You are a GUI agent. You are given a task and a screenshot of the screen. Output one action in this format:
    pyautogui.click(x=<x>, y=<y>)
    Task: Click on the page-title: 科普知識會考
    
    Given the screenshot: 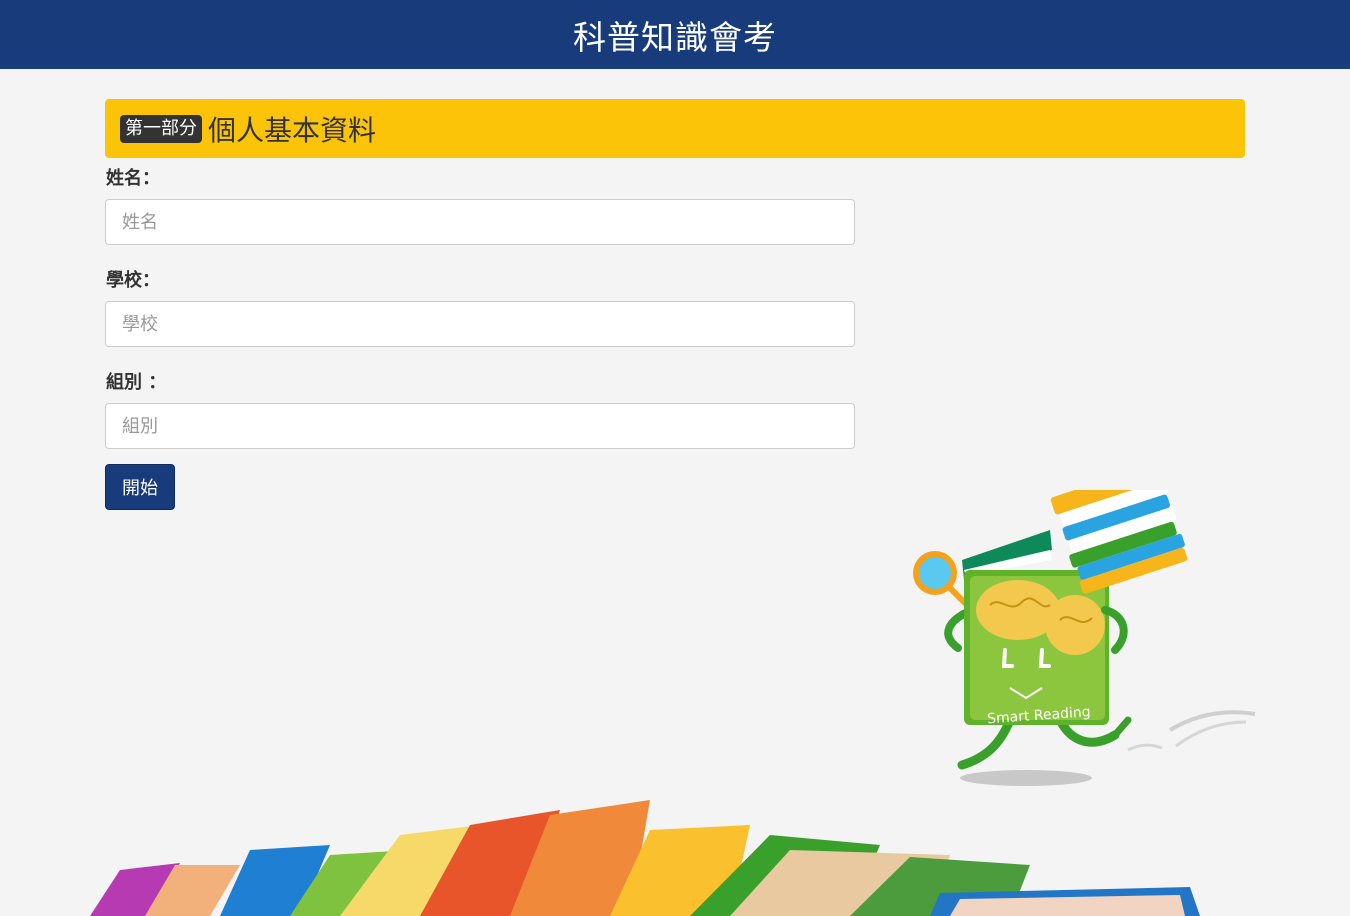 What is the action you would take?
    pyautogui.click(x=675, y=37)
    